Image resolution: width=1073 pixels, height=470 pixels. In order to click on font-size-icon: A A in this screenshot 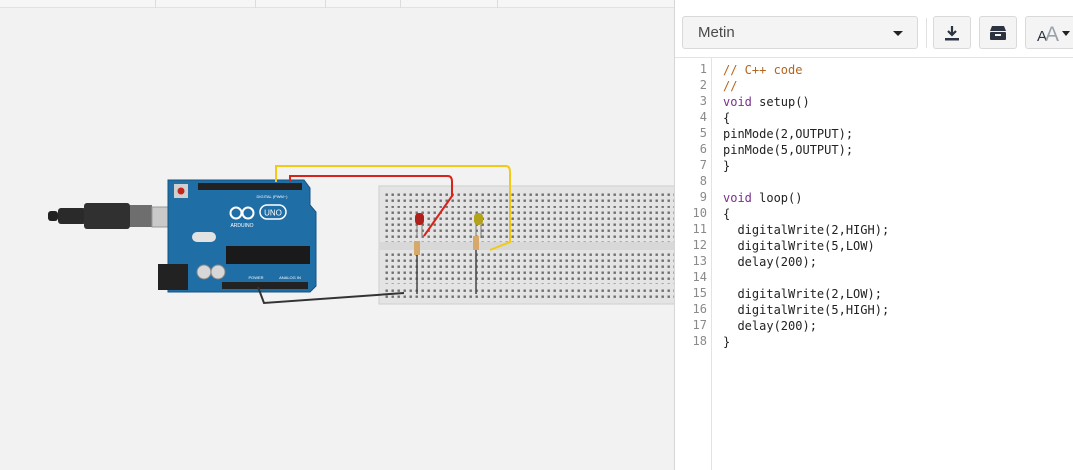, I will do `click(1048, 33)`.